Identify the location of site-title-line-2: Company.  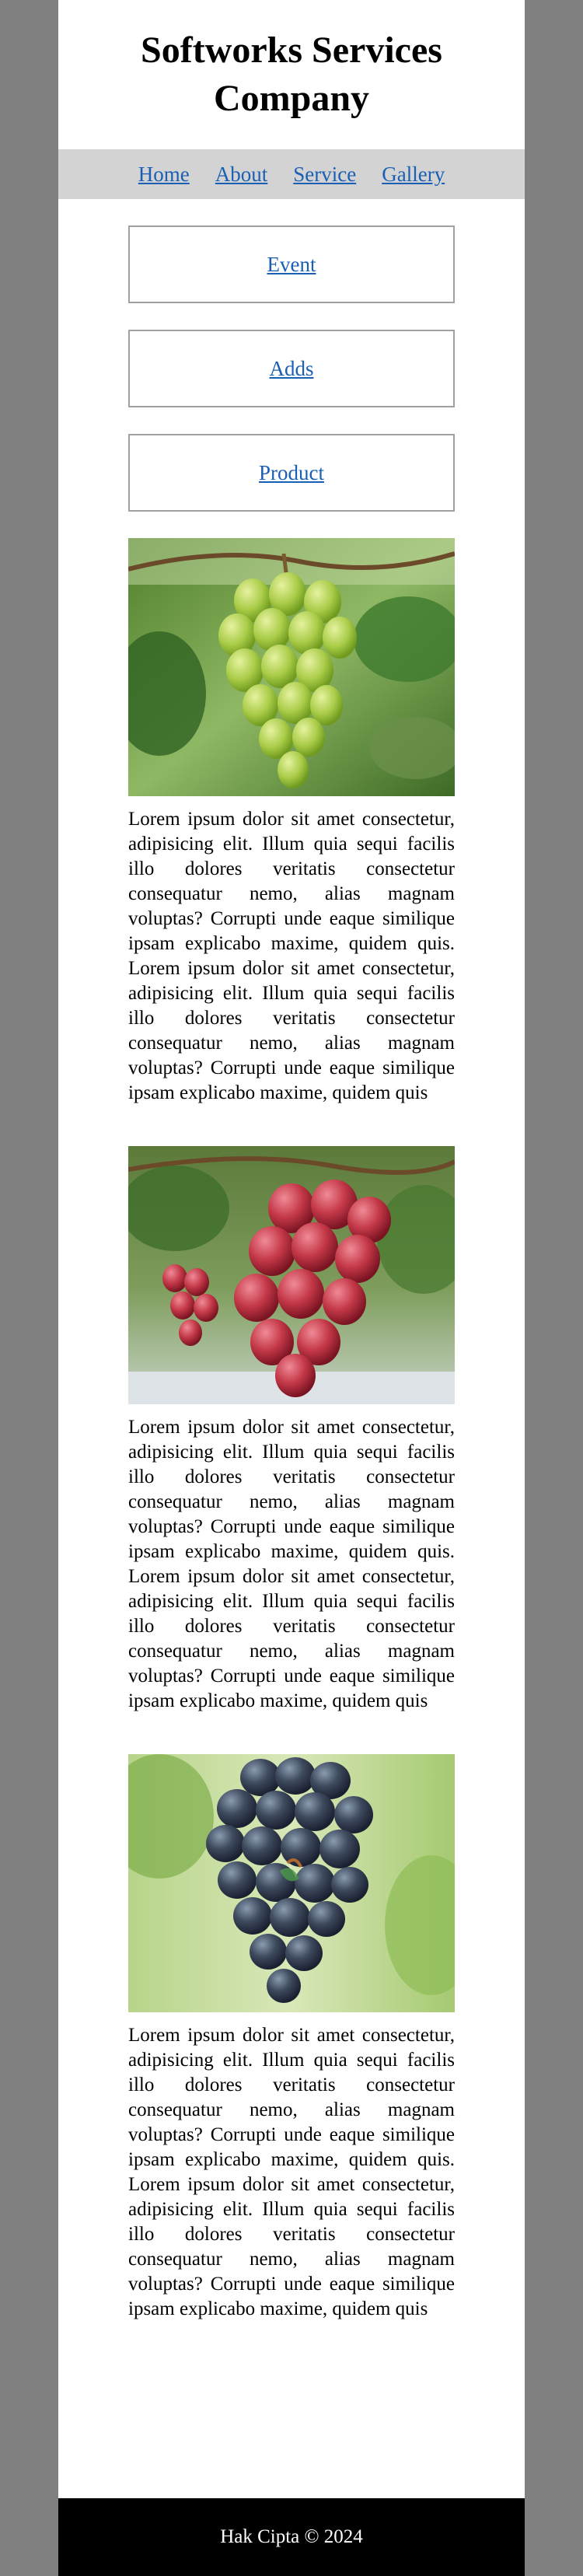
(291, 98).